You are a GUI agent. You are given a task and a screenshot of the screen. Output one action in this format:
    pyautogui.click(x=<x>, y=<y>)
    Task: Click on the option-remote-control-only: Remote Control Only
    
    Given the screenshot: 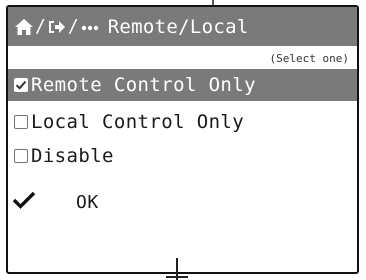 What is the action you would take?
    pyautogui.click(x=182, y=85)
    